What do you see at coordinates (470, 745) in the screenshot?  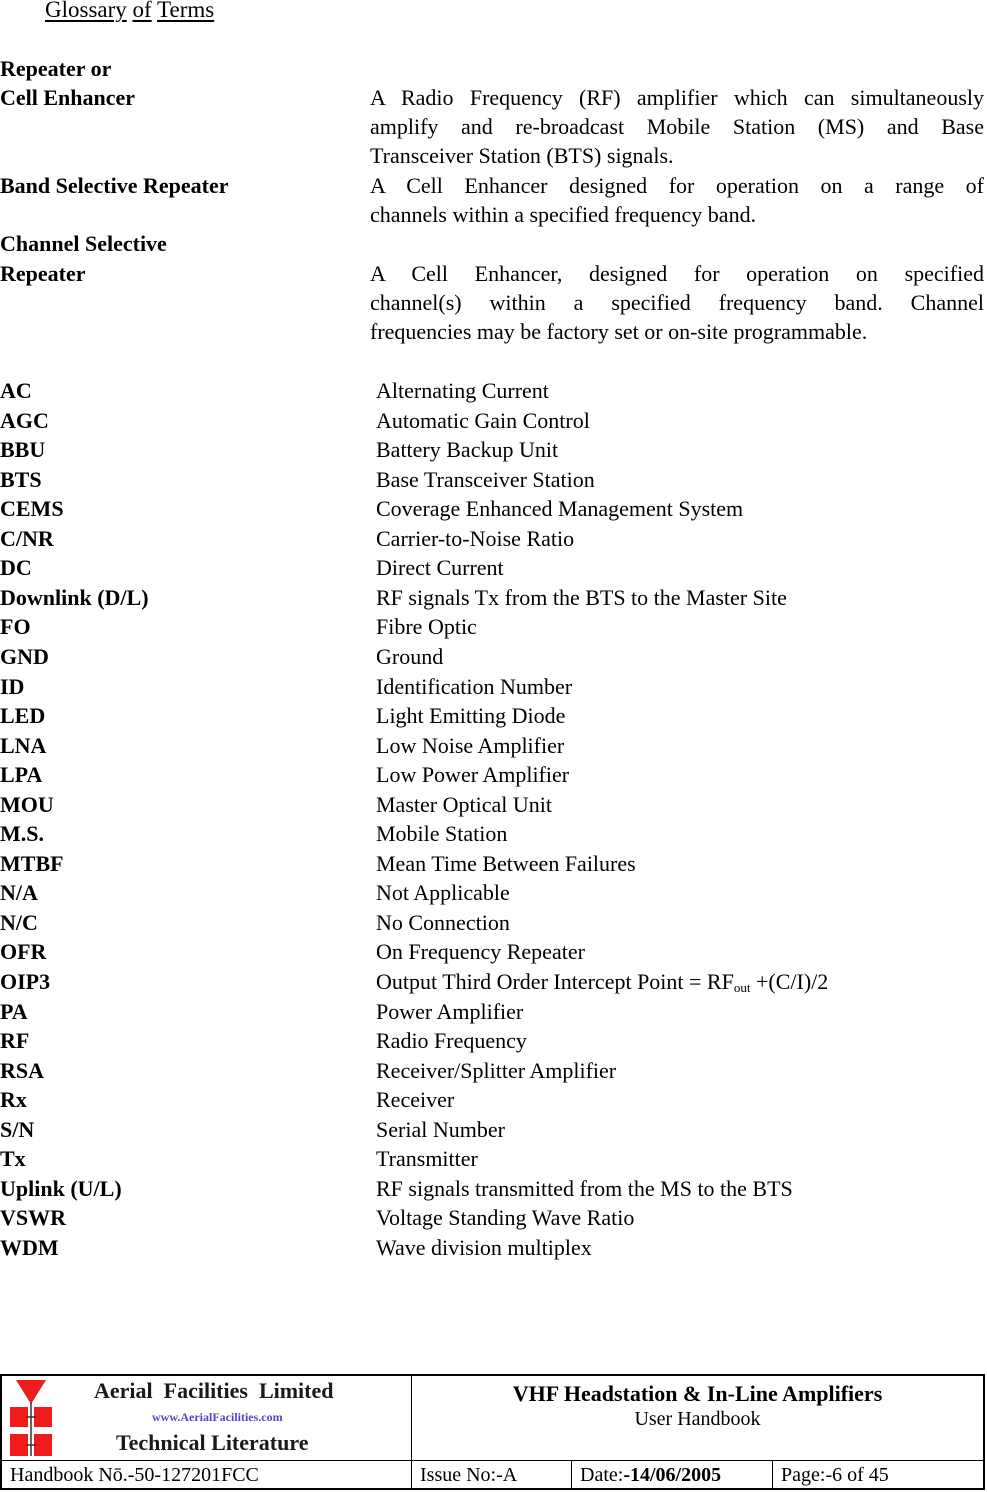 I see `abbreviation-meaning: Low Noise Amplifier` at bounding box center [470, 745].